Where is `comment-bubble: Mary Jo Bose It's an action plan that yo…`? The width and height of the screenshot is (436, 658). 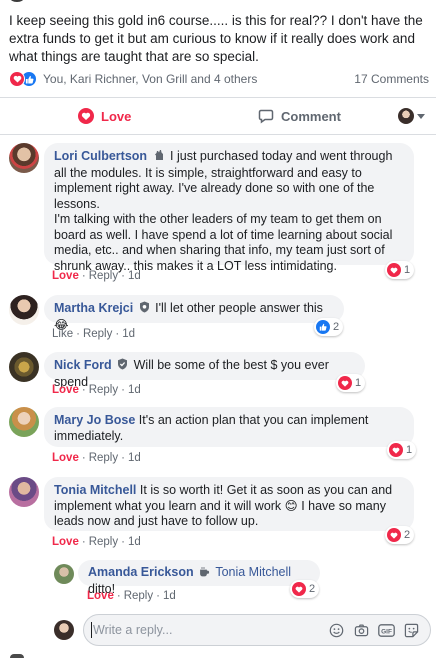 comment-bubble: Mary Jo Bose It's an action plan that yo… is located at coordinates (229, 427).